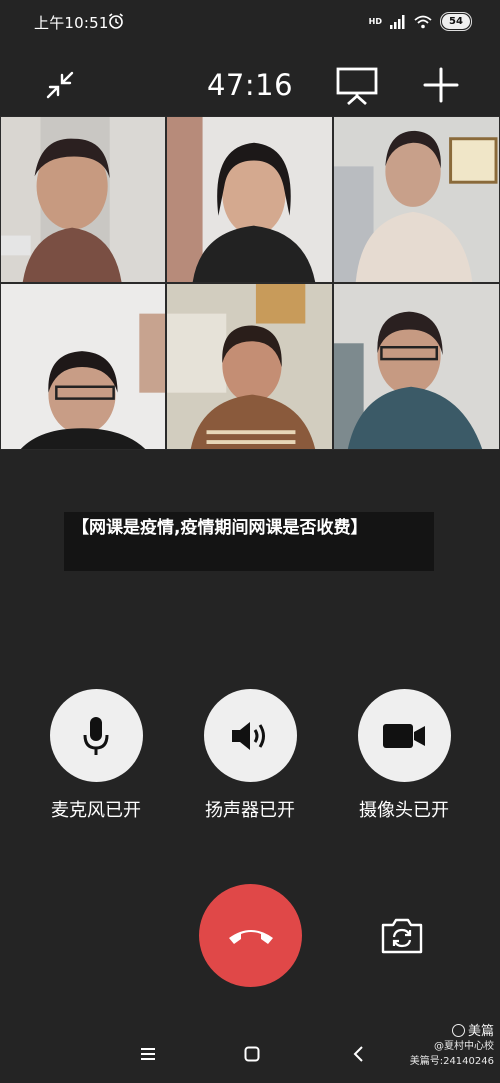 Image resolution: width=500 pixels, height=1083 pixels. I want to click on home-icon, so click(252, 1054).